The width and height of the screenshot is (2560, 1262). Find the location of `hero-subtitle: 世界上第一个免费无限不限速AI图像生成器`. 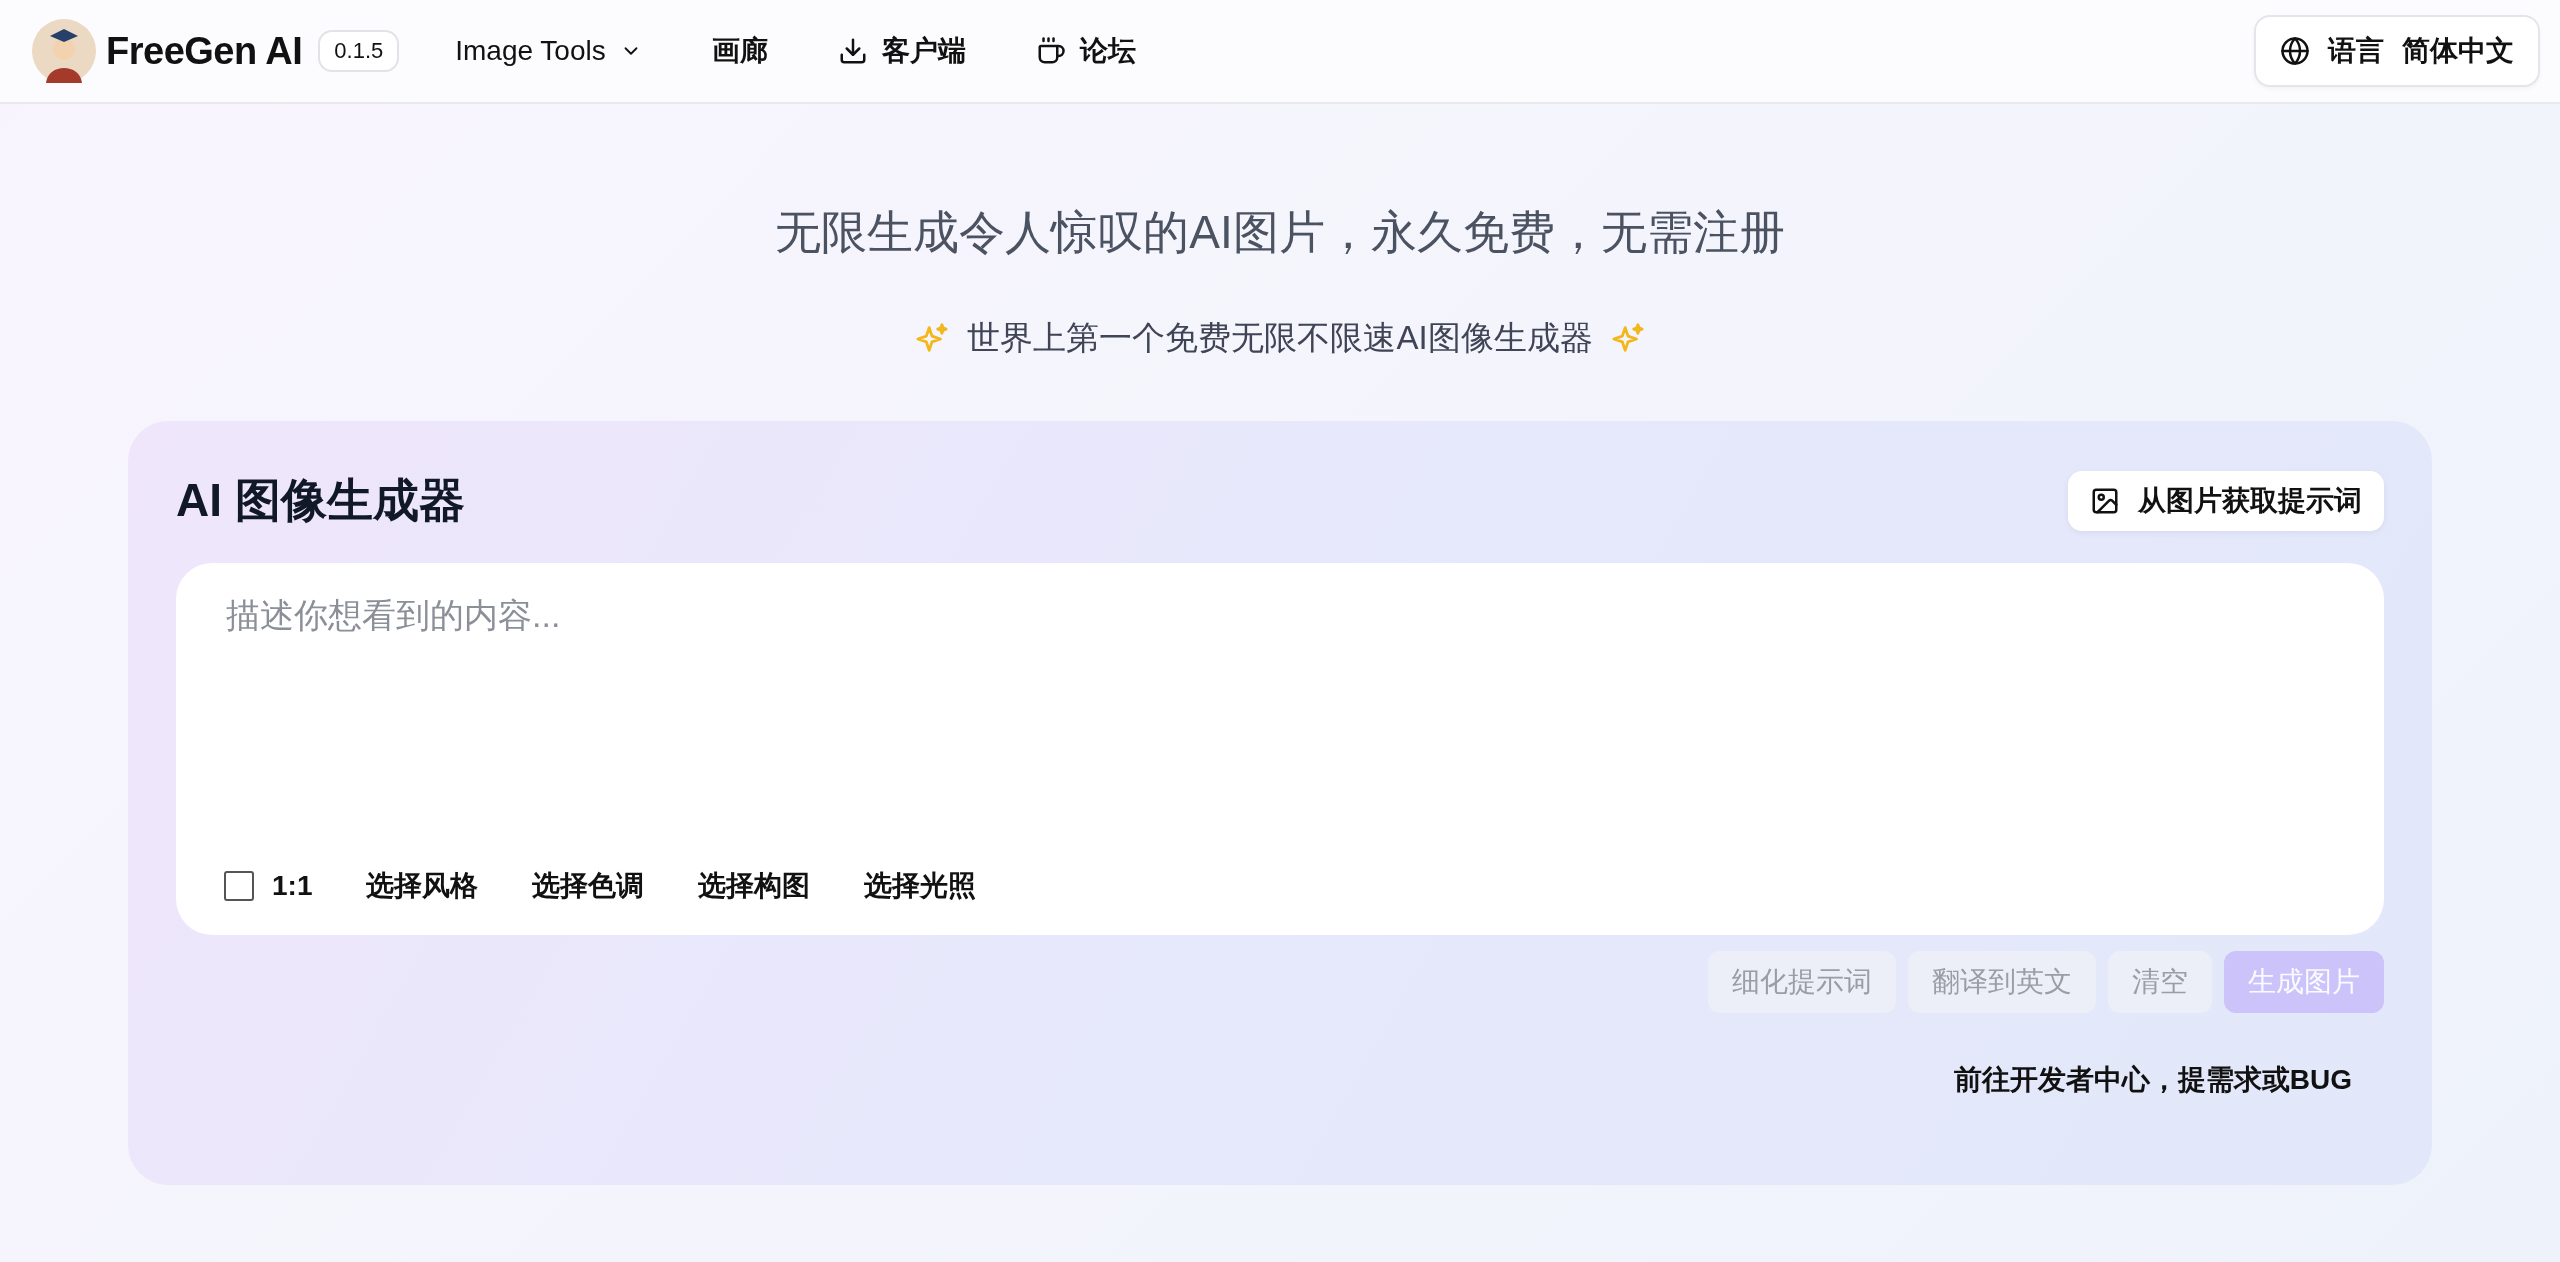

hero-subtitle: 世界上第一个免费无限不限速AI图像生成器 is located at coordinates (1280, 338).